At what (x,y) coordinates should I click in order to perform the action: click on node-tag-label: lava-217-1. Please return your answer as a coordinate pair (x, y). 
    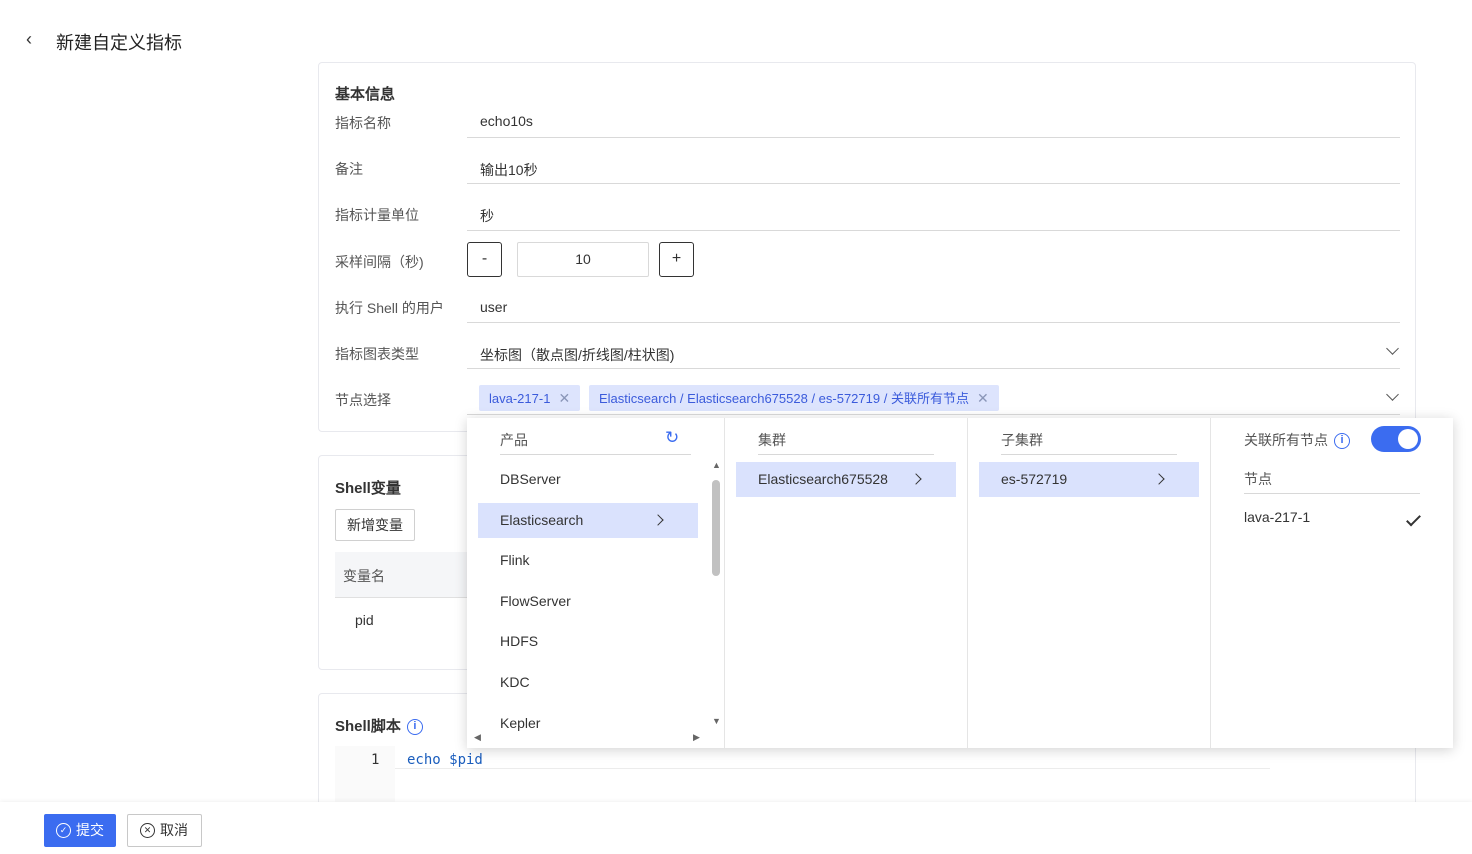
    Looking at the image, I should click on (520, 398).